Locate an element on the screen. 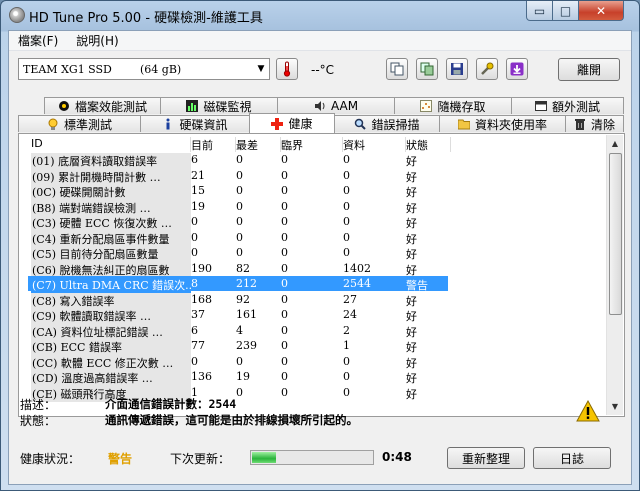 This screenshot has width=640, height=491. col-id: ID is located at coordinates (111, 144).